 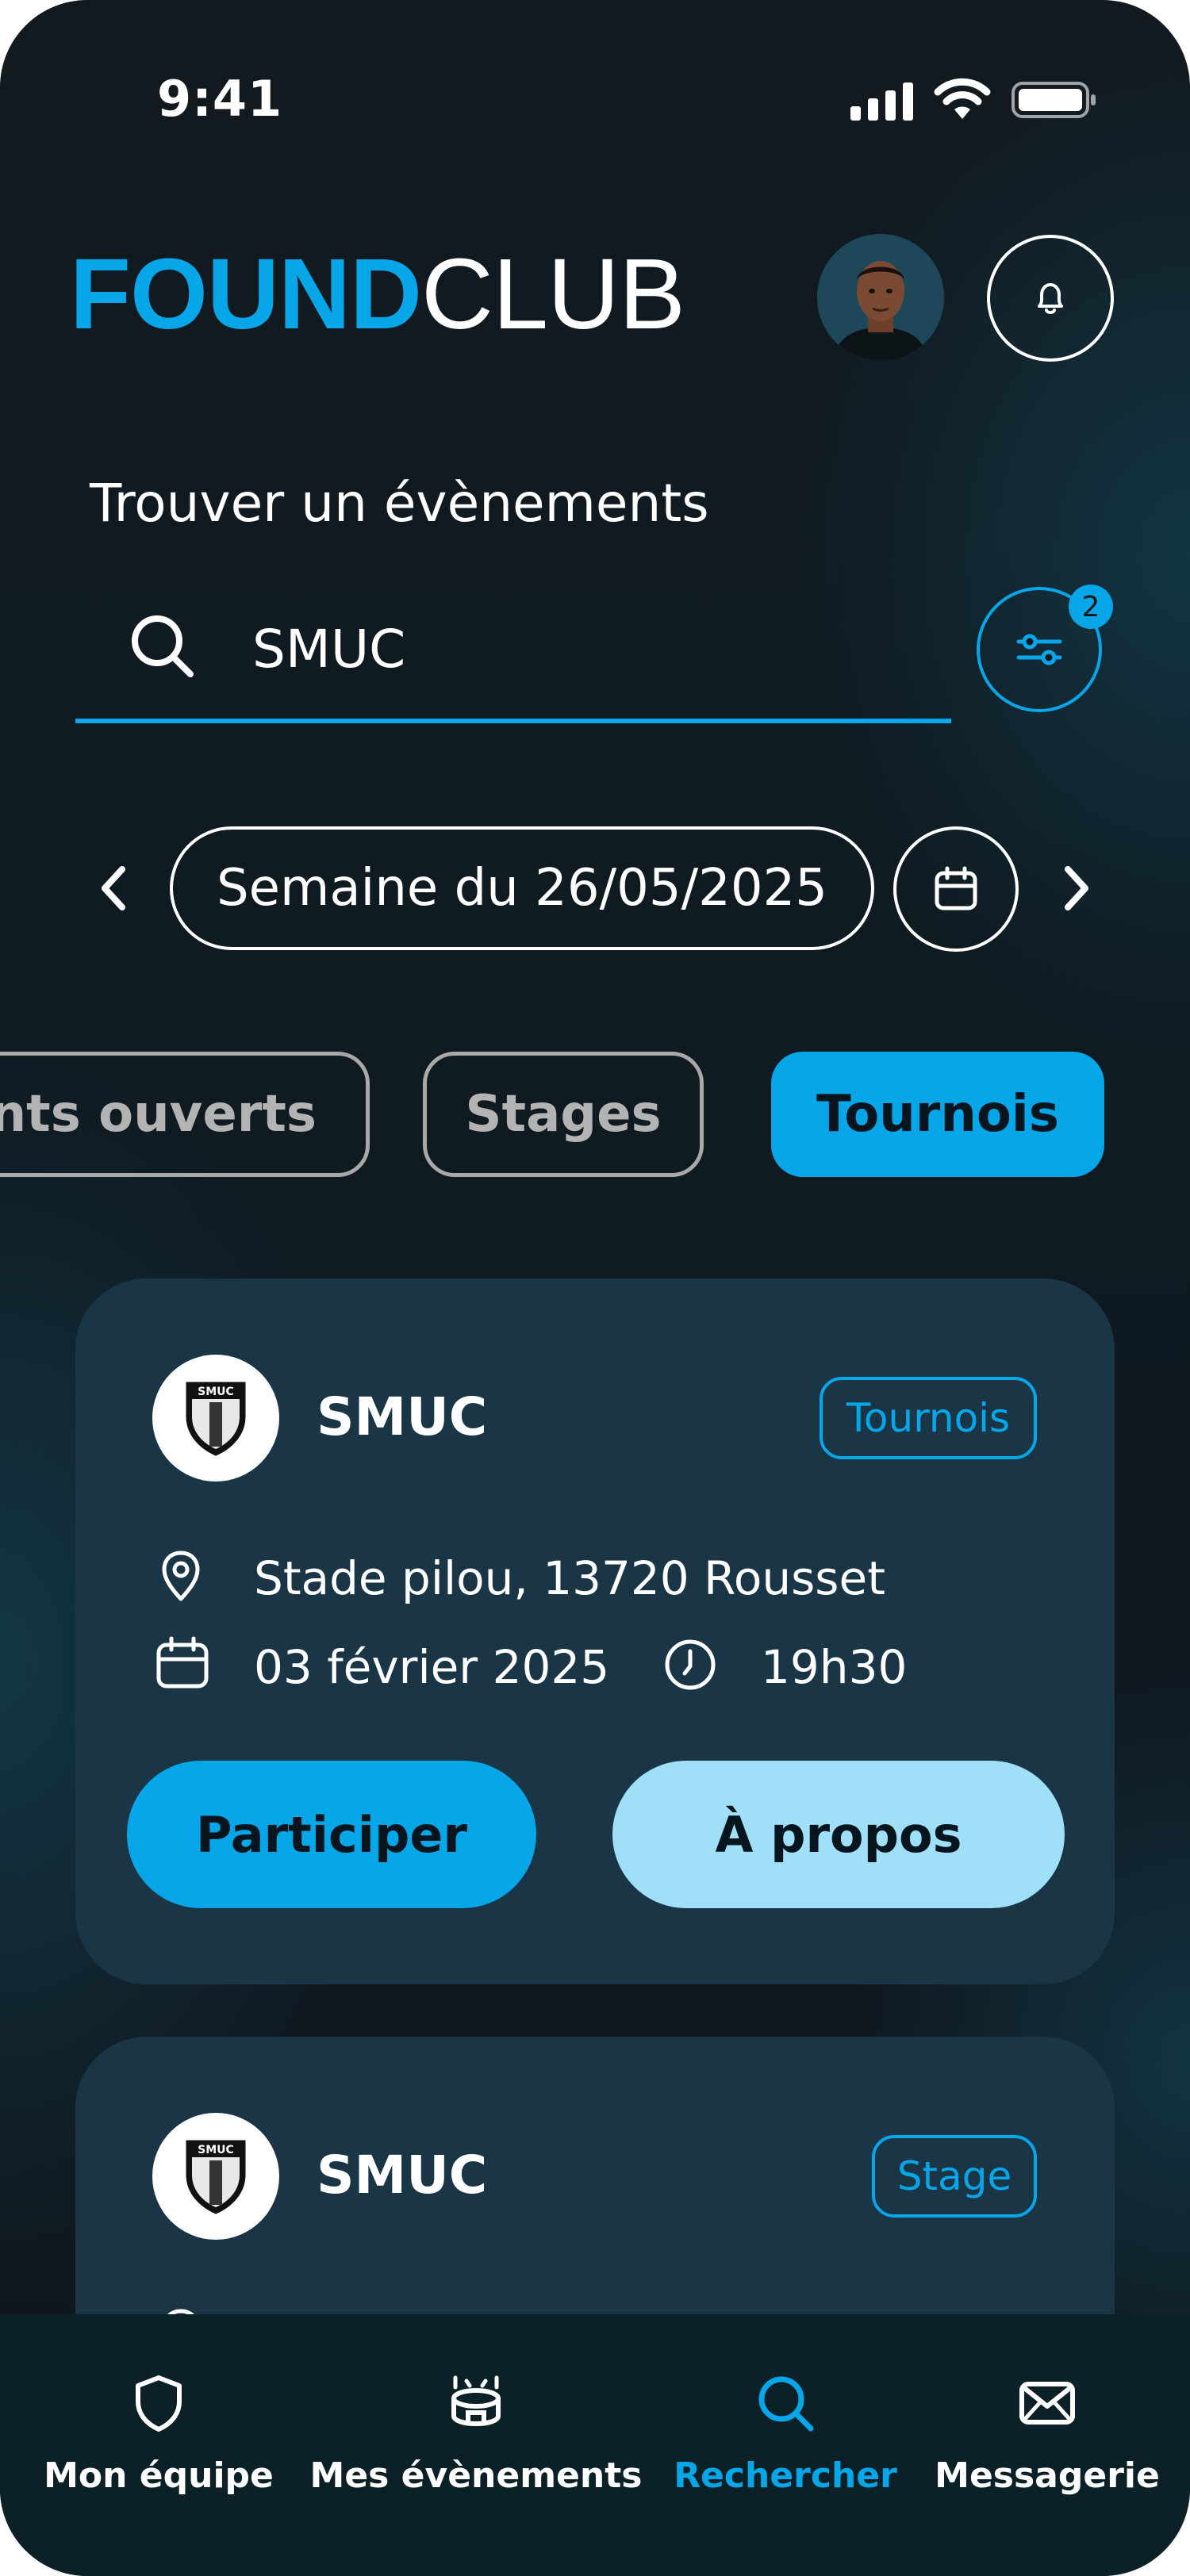 I want to click on search-value: SMUC, so click(x=328, y=649).